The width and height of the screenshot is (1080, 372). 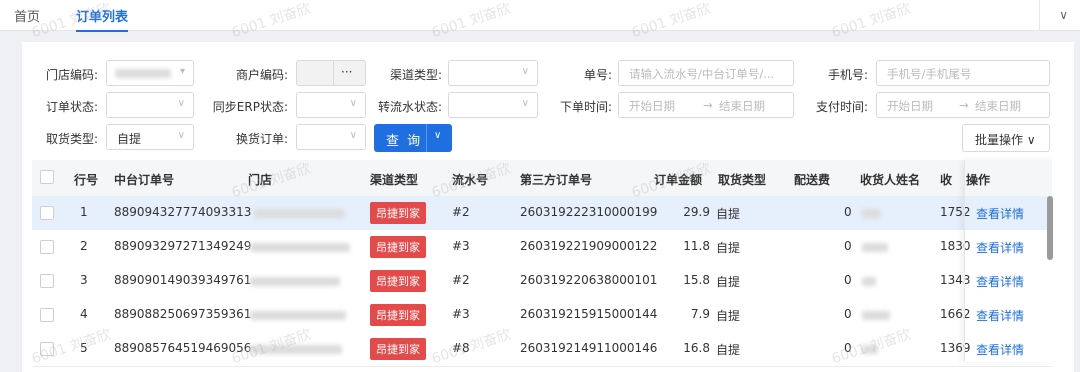 I want to click on exchange-order-select: ∨, so click(x=331, y=137).